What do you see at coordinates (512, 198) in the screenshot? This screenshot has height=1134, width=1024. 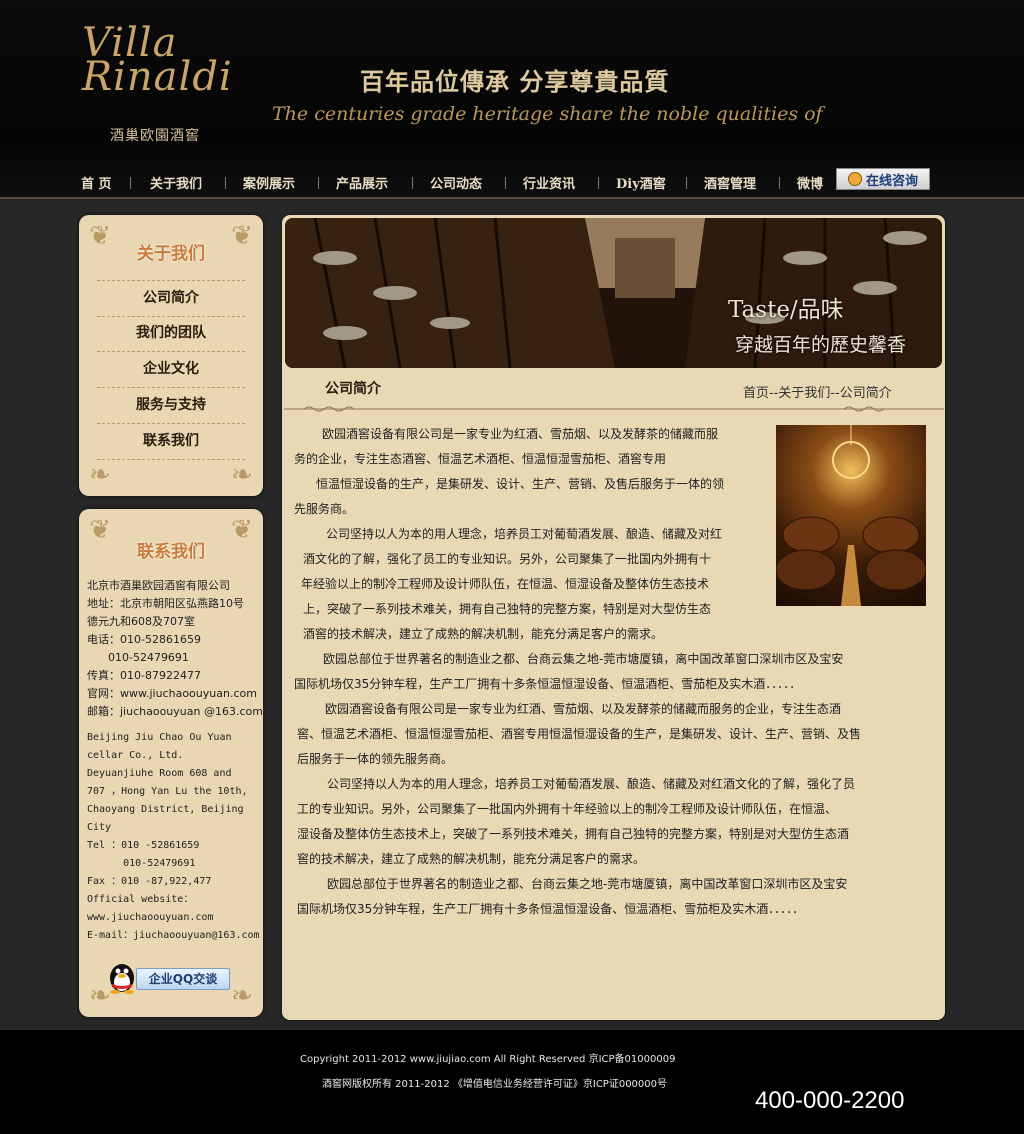 I see `header-divider` at bounding box center [512, 198].